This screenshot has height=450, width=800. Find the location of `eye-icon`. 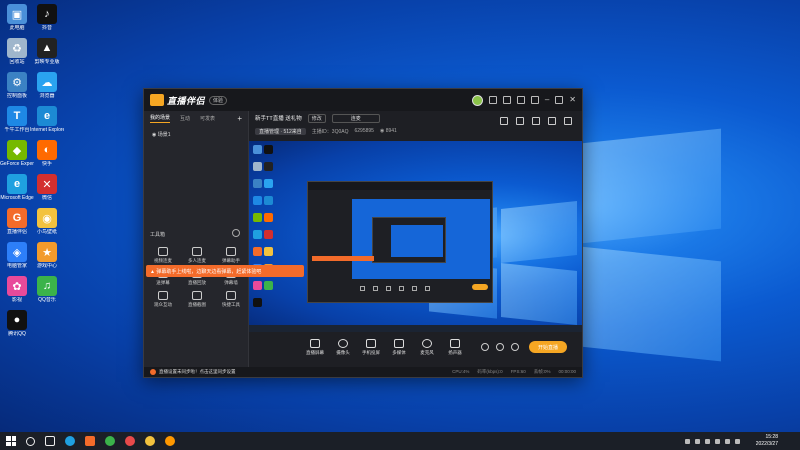

eye-icon is located at coordinates (500, 347).